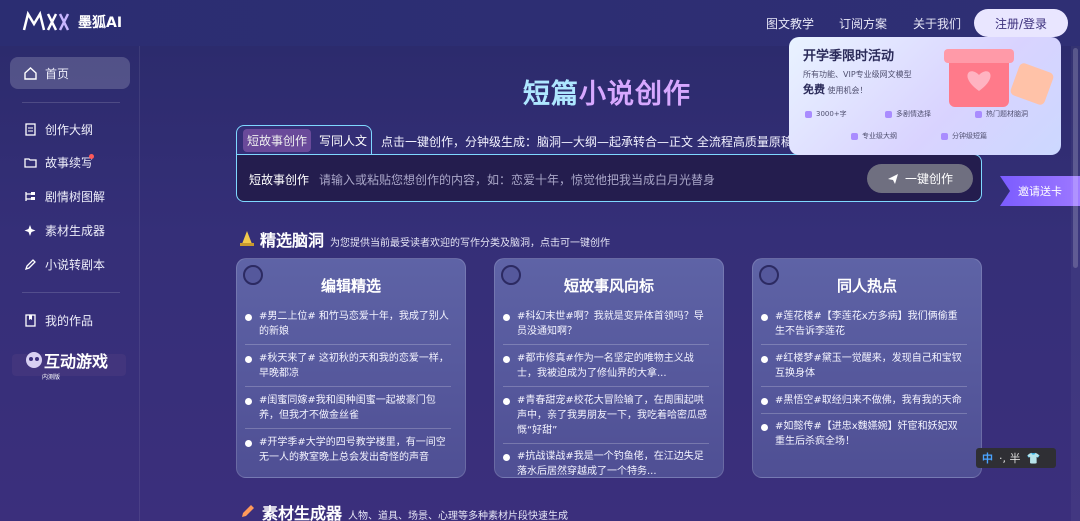 Image resolution: width=1080 pixels, height=521 pixels. I want to click on title-part2: 小说创作, so click(635, 94).